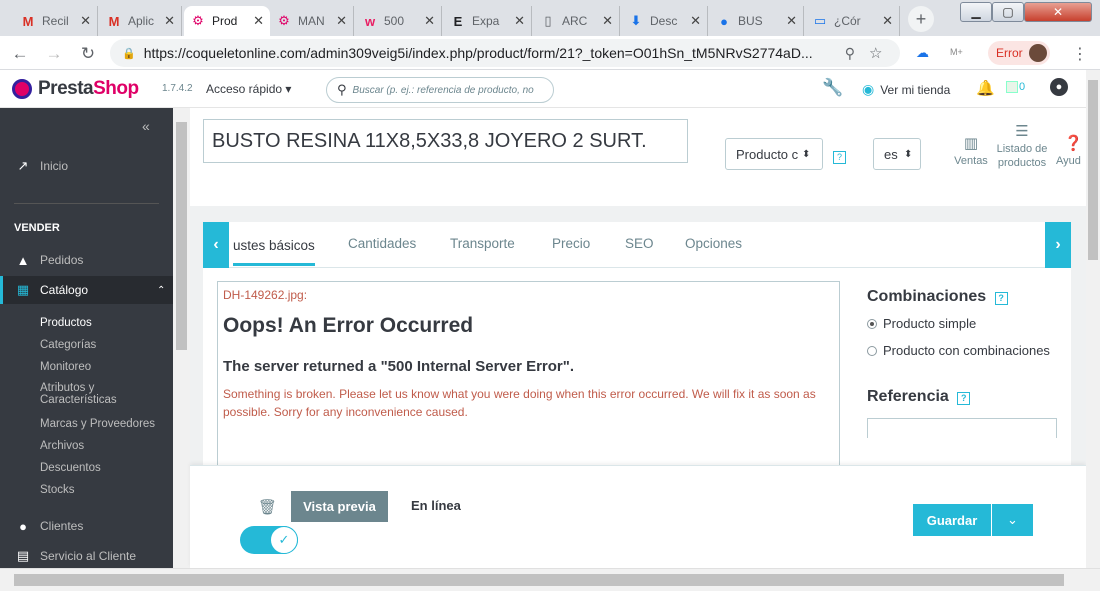  What do you see at coordinates (86, 290) in the screenshot?
I see `sidebar-item-catalog: ▦ Catálogo ⌃` at bounding box center [86, 290].